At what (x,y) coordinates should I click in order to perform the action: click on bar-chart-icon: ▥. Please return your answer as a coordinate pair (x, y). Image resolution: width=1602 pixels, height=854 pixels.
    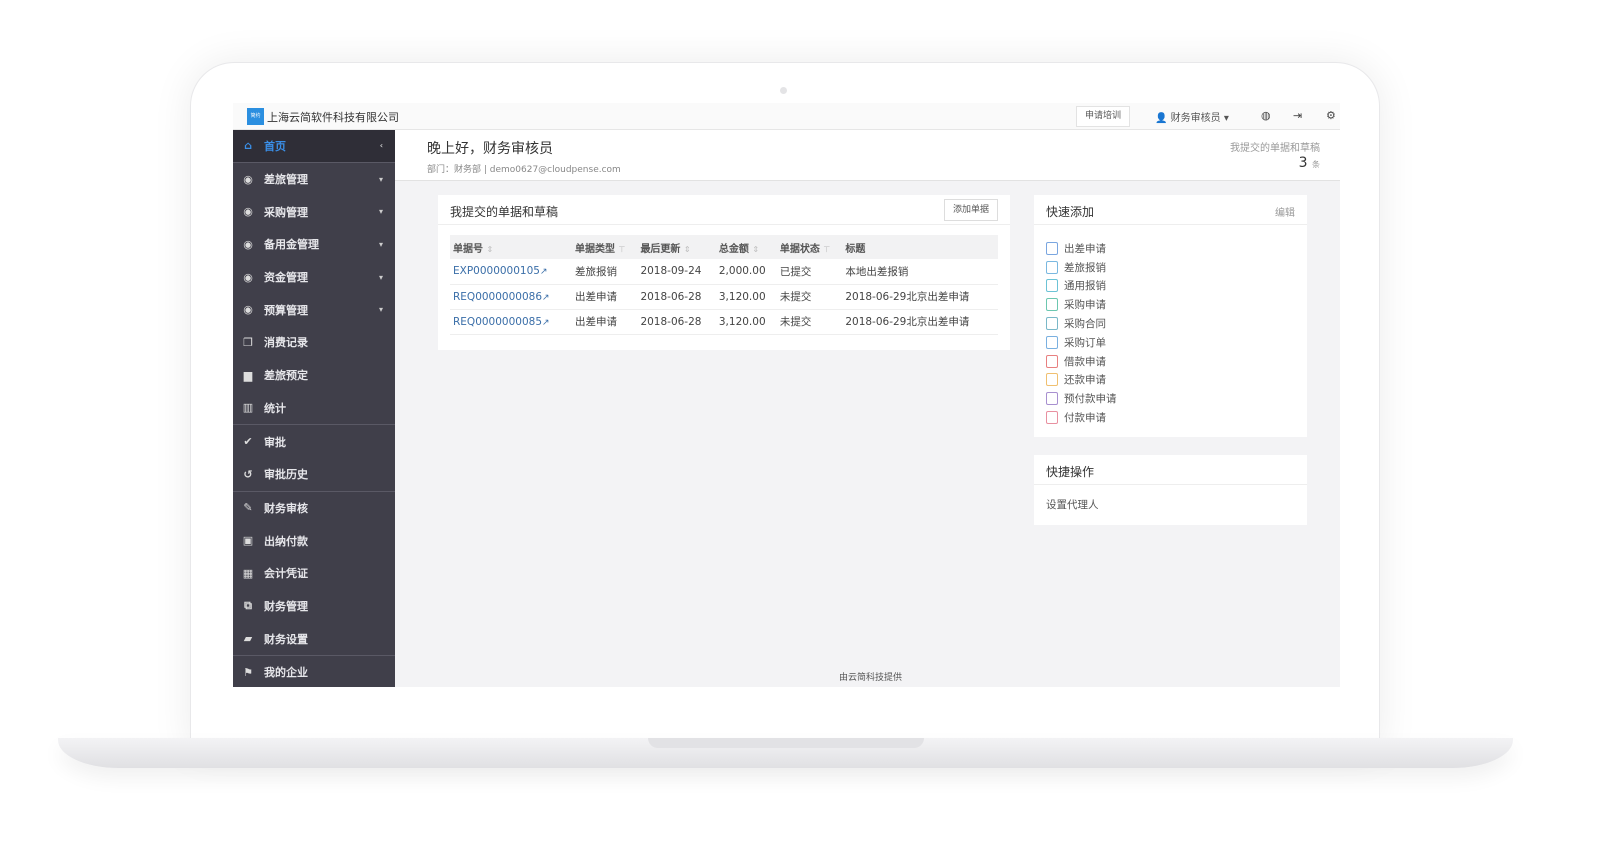
    Looking at the image, I should click on (248, 408).